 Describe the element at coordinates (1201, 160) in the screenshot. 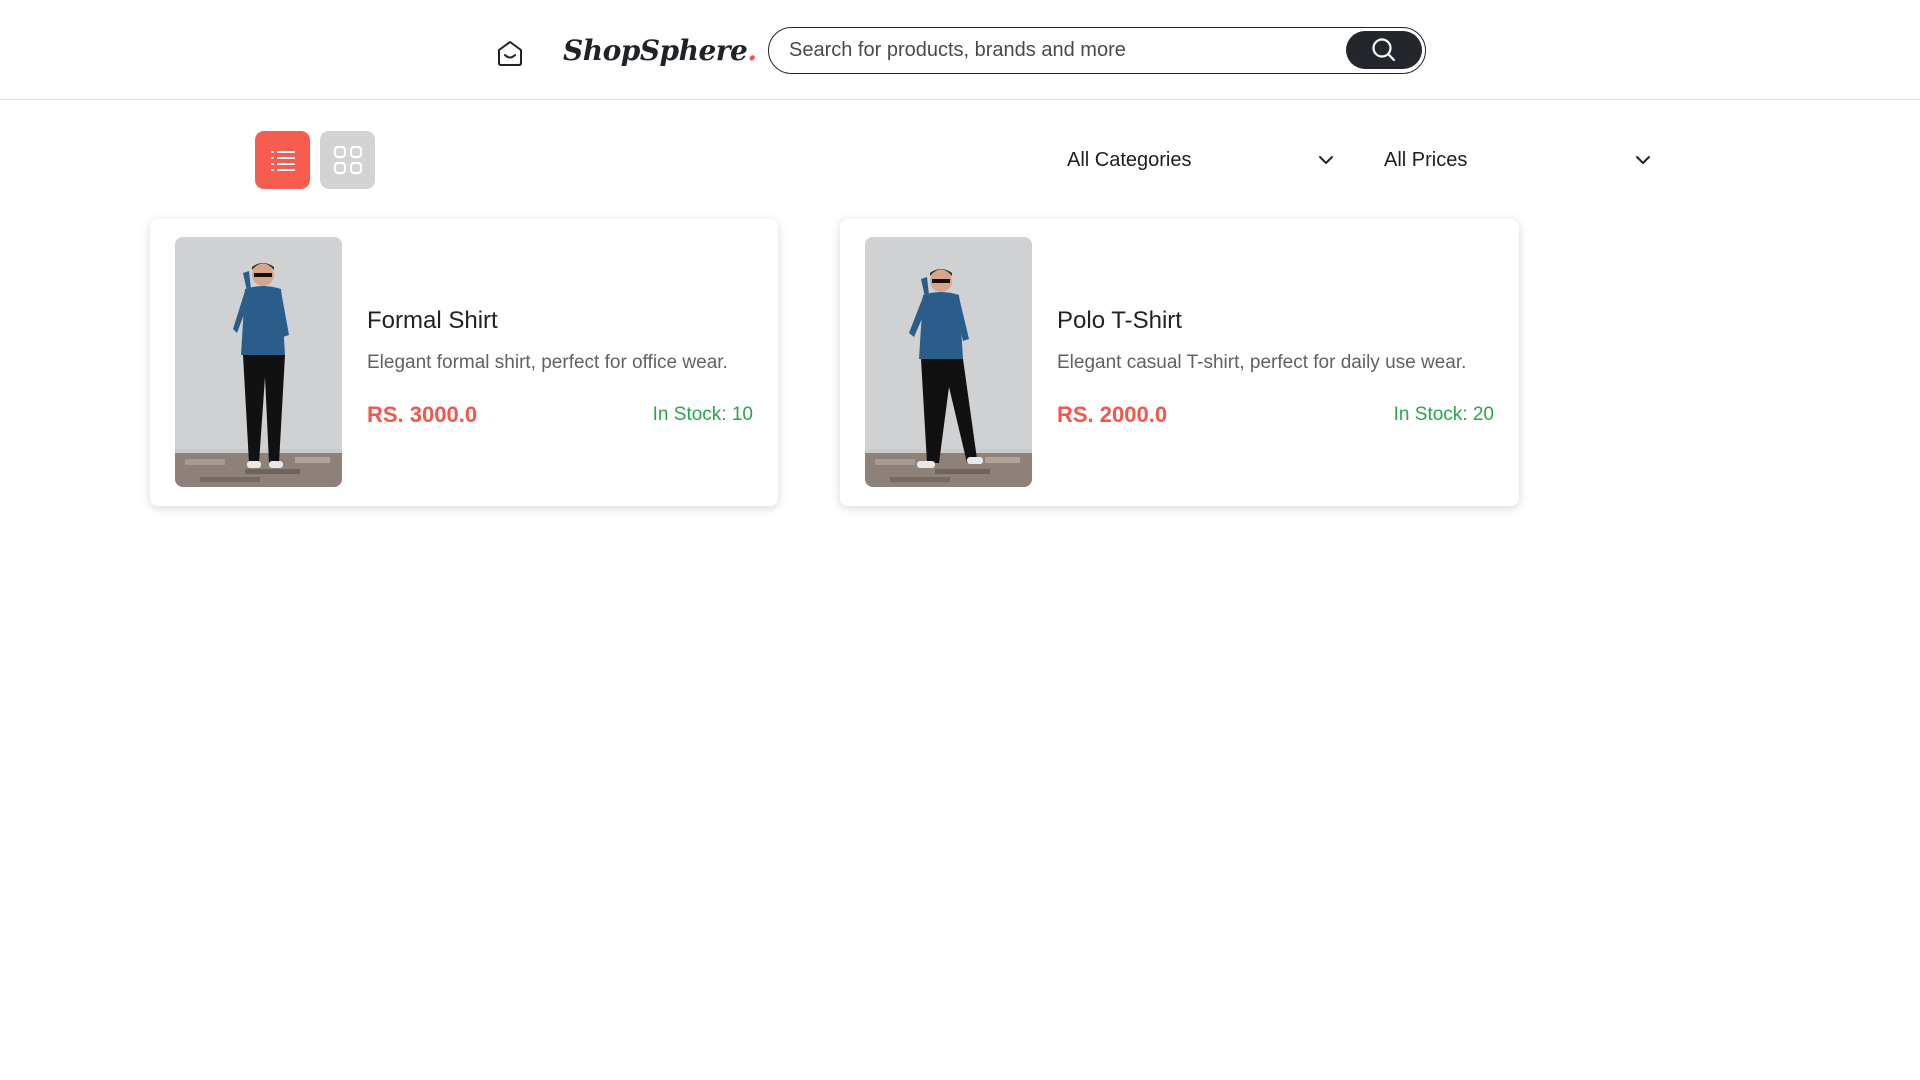

I see `category-select: All Categories` at that location.